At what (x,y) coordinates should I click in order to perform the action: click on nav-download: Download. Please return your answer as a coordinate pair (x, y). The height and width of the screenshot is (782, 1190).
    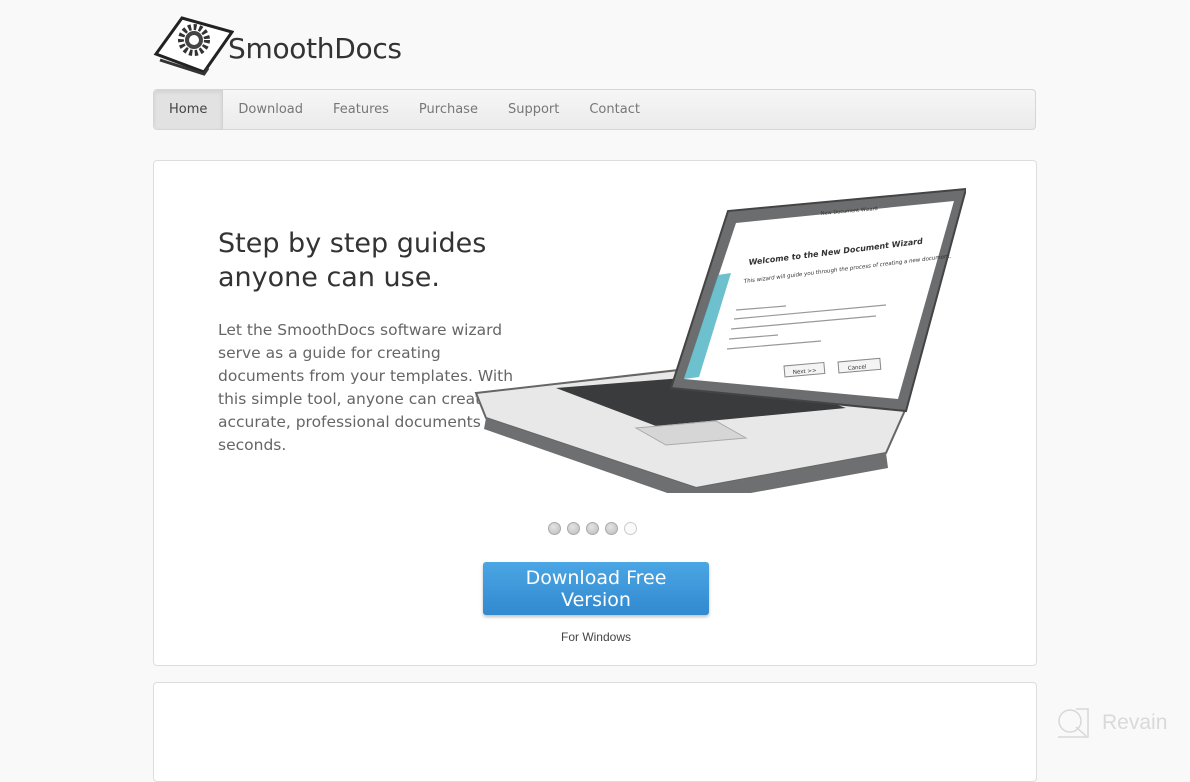
    Looking at the image, I should click on (270, 109).